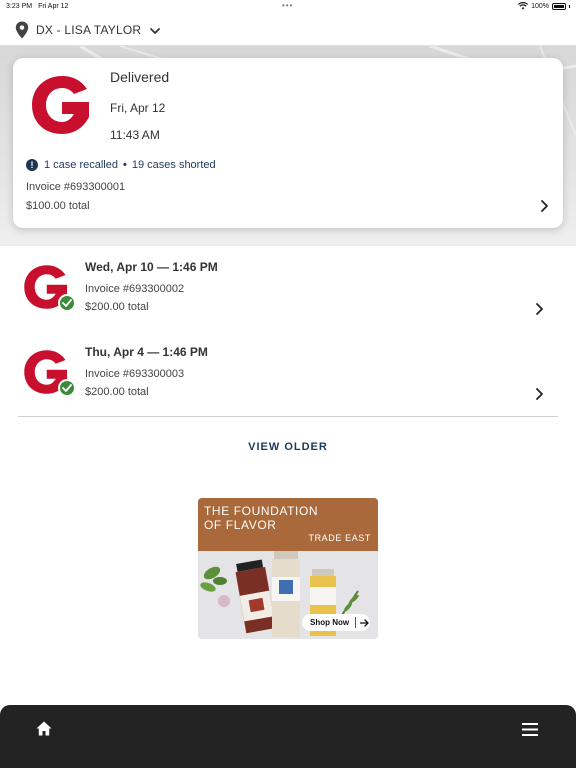 The height and width of the screenshot is (768, 576). Describe the element at coordinates (44, 728) in the screenshot. I see `home-icon` at that location.